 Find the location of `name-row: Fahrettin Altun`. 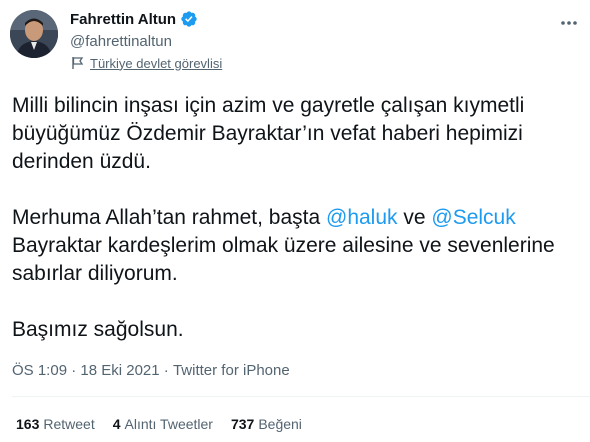

name-row: Fahrettin Altun is located at coordinates (134, 19).